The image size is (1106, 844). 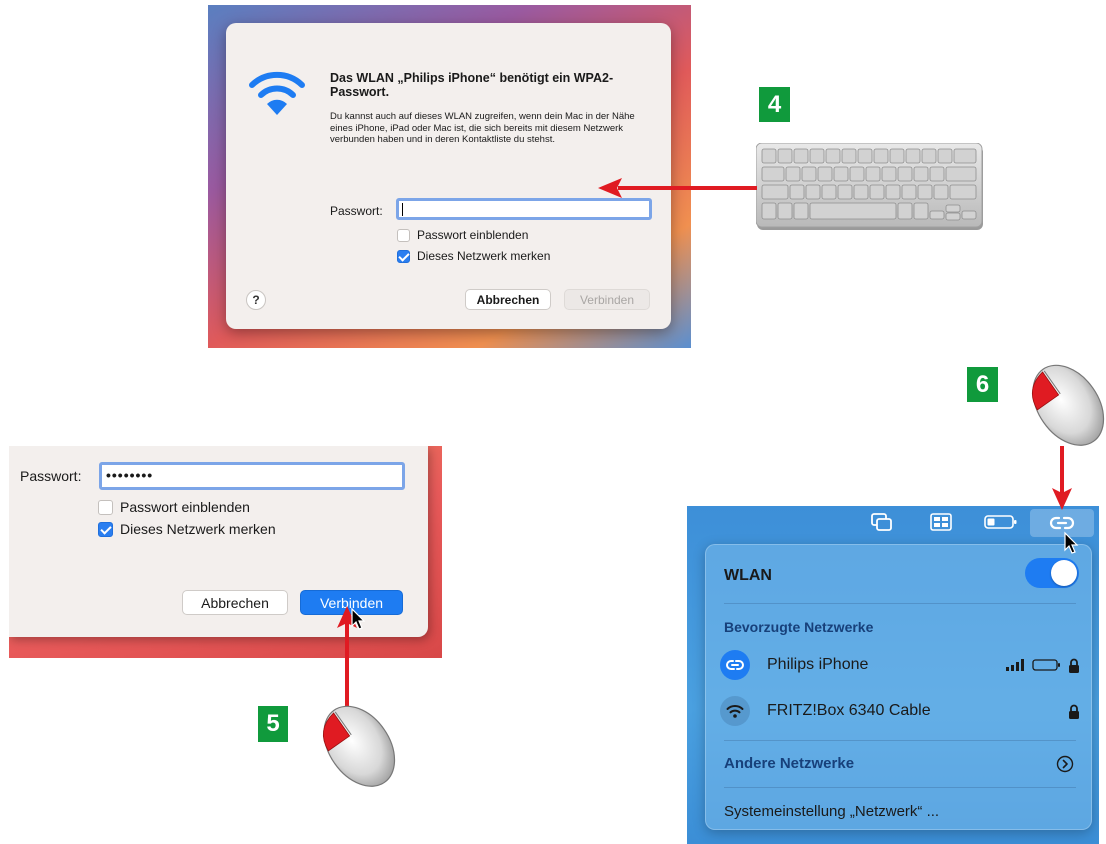 I want to click on other-networks-item: Andere Netzwerke, so click(x=789, y=763).